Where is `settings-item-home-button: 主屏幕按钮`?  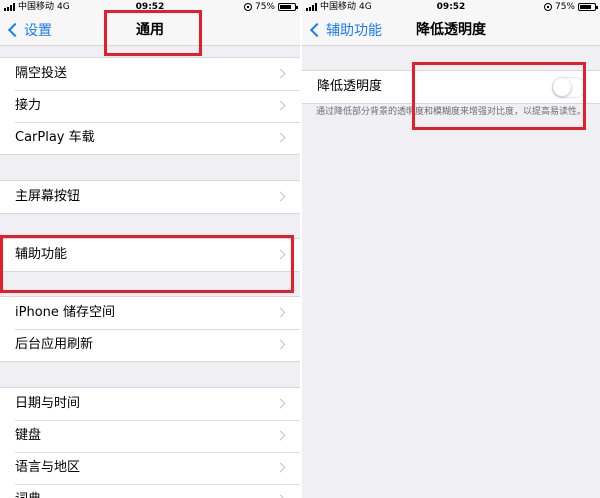 settings-item-home-button: 主屏幕按钮 is located at coordinates (150, 197).